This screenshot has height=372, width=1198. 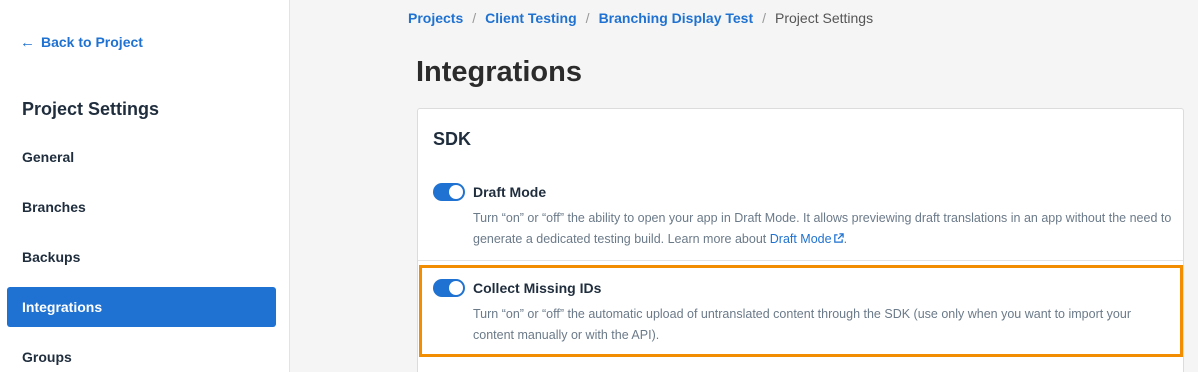 What do you see at coordinates (435, 18) in the screenshot?
I see `breadcrumb-projects: Projects` at bounding box center [435, 18].